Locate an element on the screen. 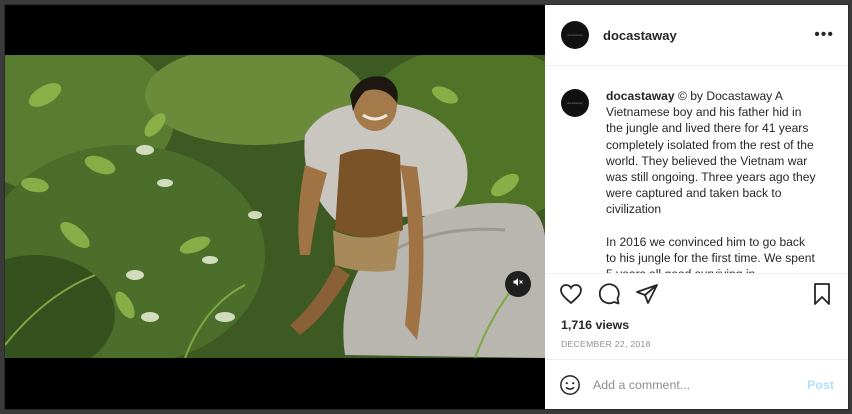  post-button: Post is located at coordinates (820, 385).